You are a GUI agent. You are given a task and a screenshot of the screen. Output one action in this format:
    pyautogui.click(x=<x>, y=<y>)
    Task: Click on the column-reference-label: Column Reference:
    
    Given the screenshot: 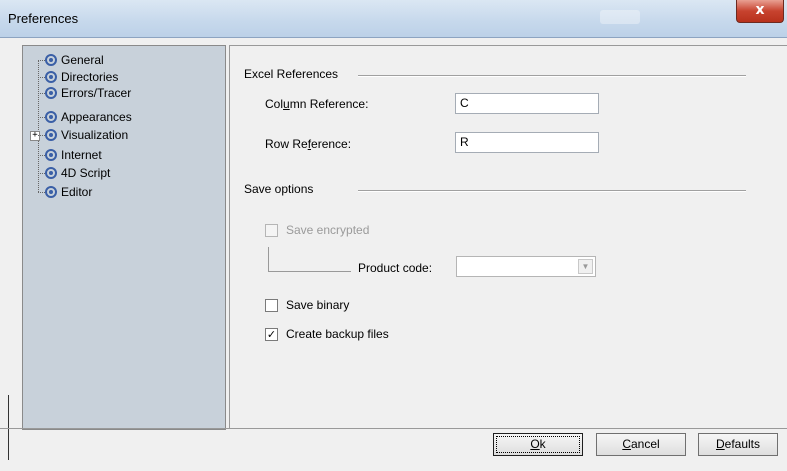 What is the action you would take?
    pyautogui.click(x=317, y=104)
    